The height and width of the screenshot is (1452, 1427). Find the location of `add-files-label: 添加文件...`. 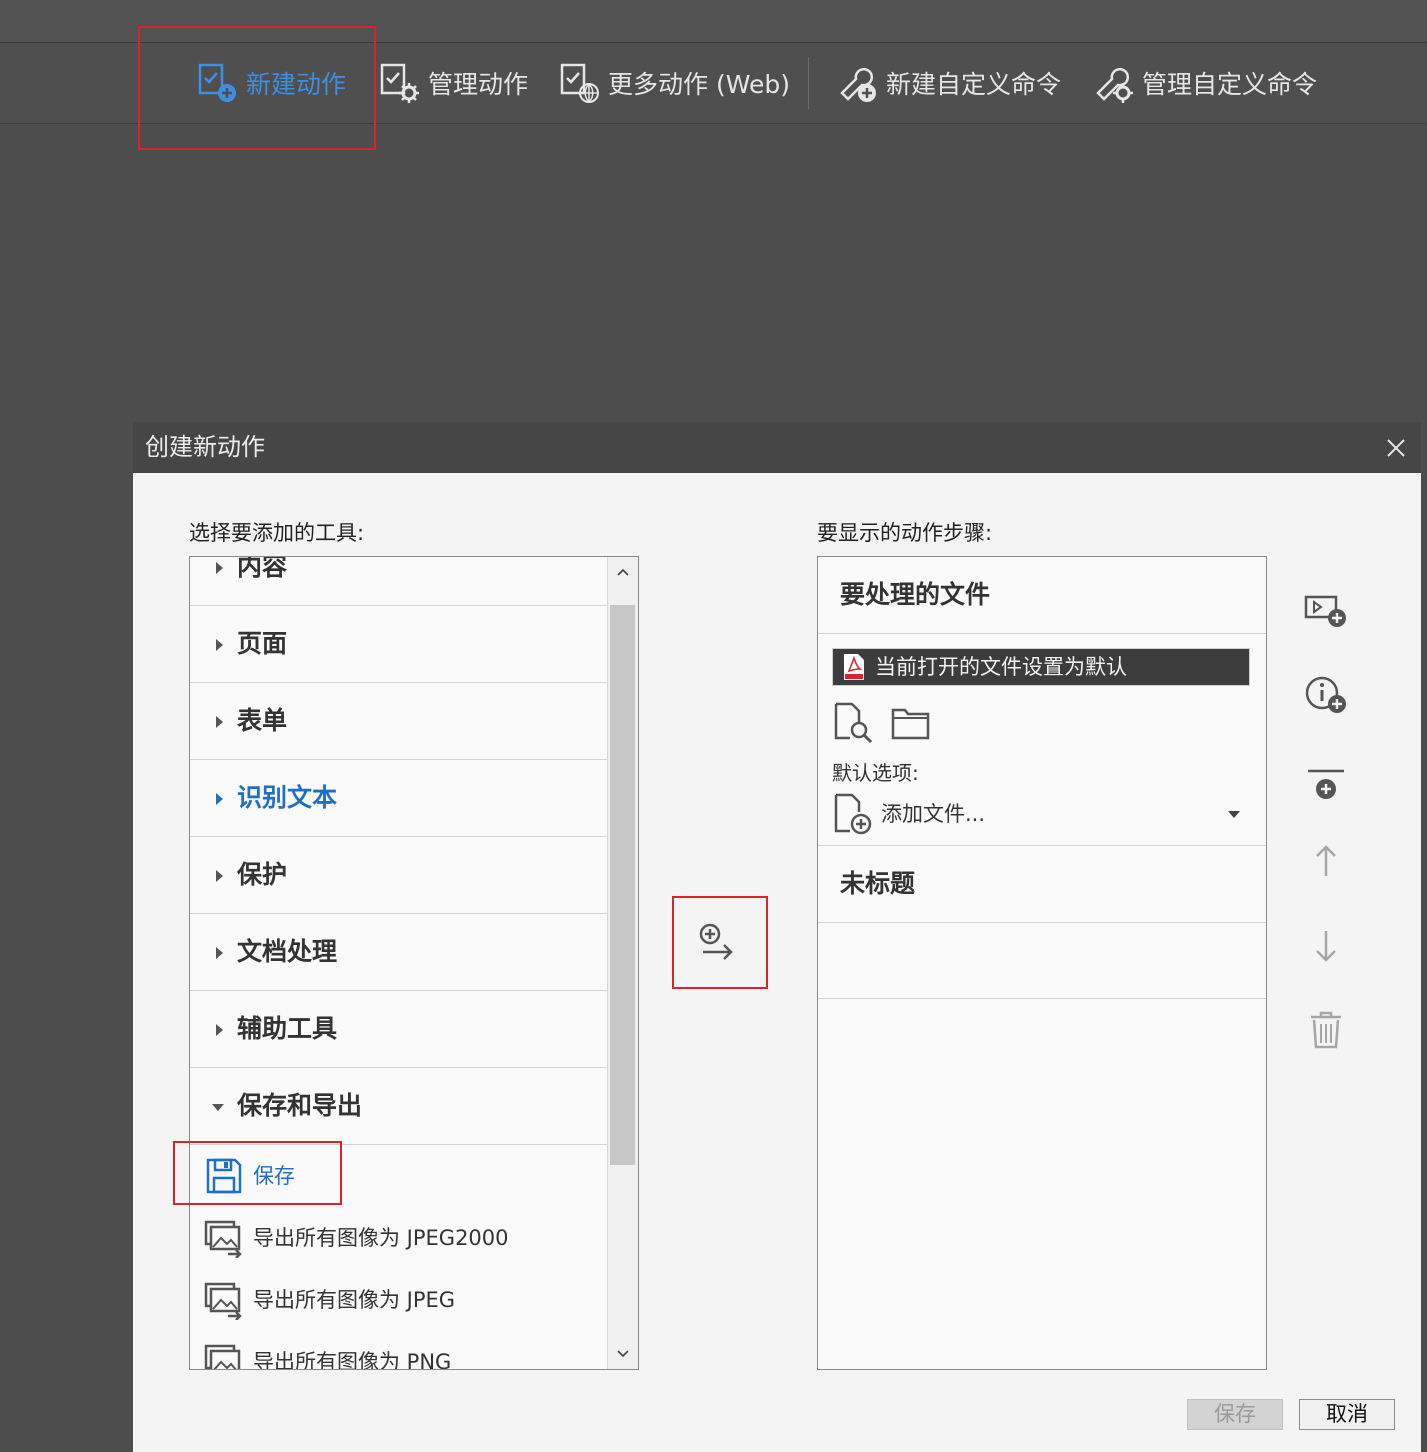

add-files-label: 添加文件... is located at coordinates (933, 814).